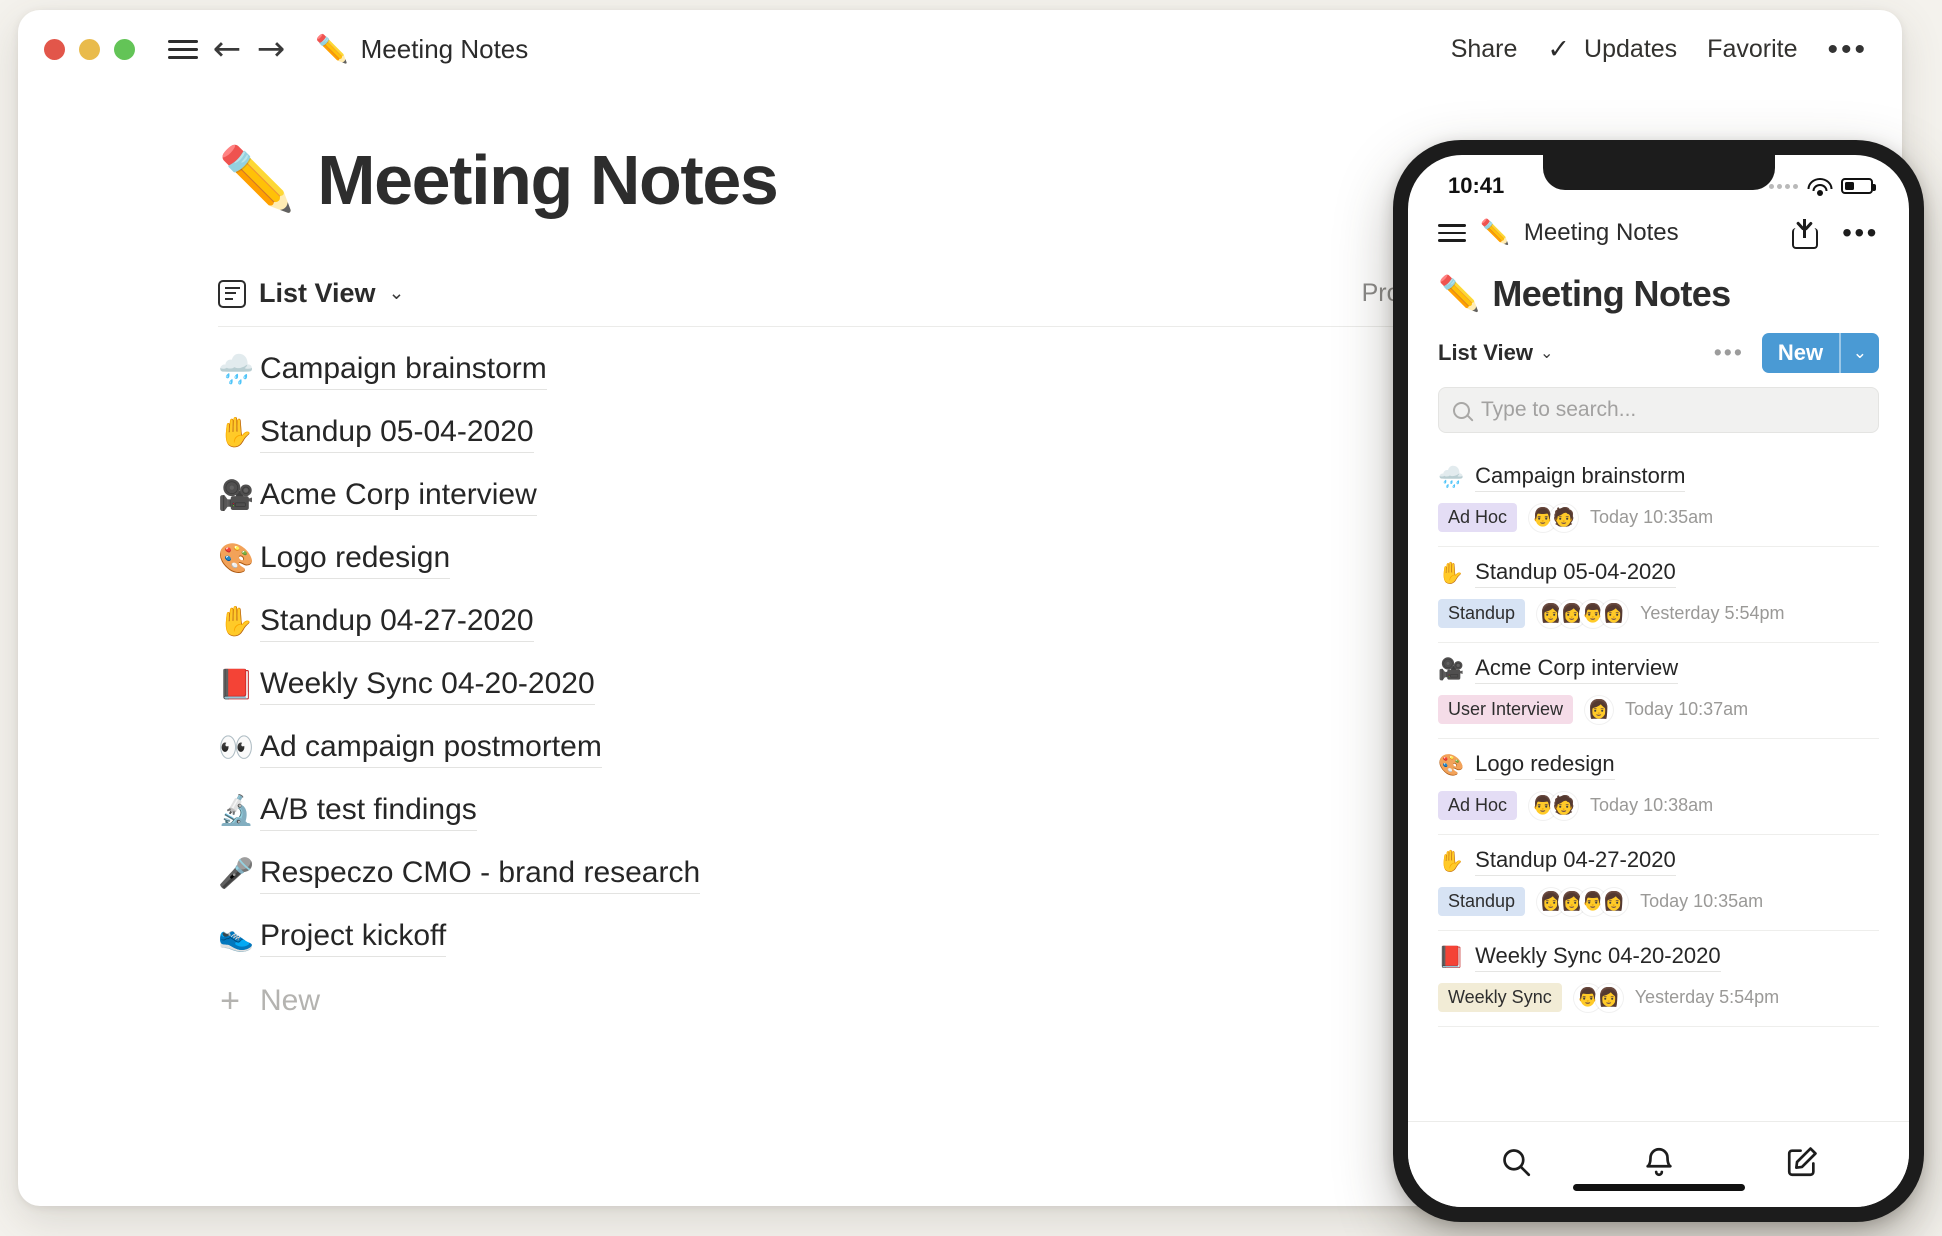 This screenshot has width=1942, height=1236. I want to click on list-item-meta: User Interview 👩 Today 10:37am, so click(1658, 709).